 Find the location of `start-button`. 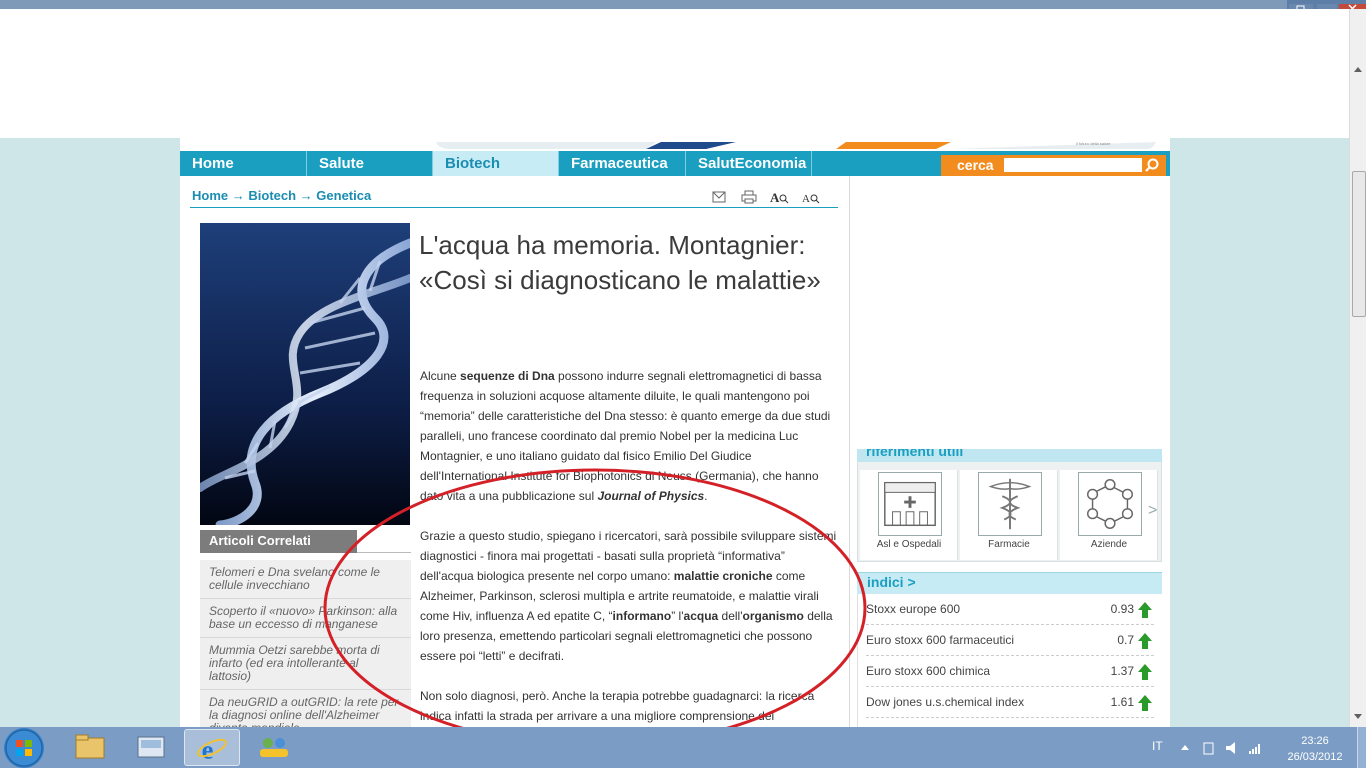

start-button is located at coordinates (24, 748).